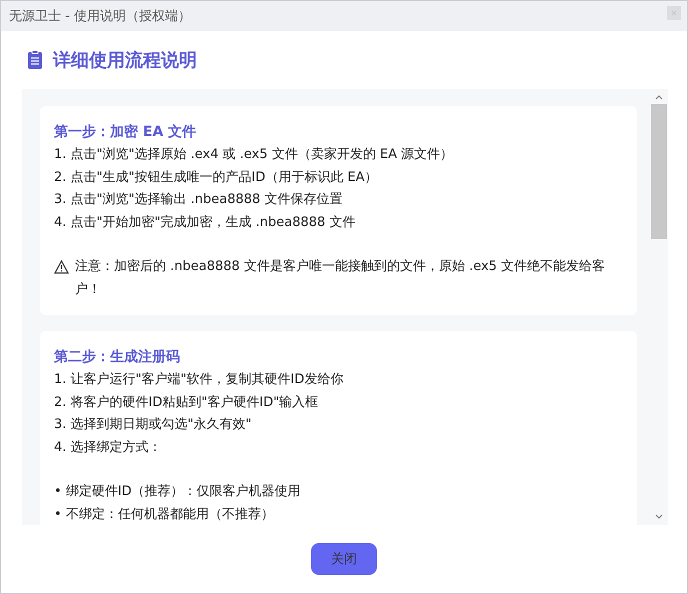 This screenshot has height=594, width=688. Describe the element at coordinates (117, 357) in the screenshot. I see `step-title: 第二步：生成注册码` at that location.